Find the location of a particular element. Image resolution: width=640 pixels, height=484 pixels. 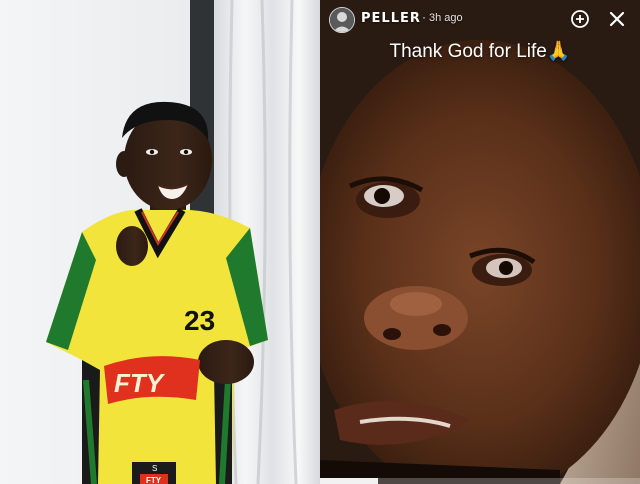

story-progress-bar is located at coordinates (480, 481).